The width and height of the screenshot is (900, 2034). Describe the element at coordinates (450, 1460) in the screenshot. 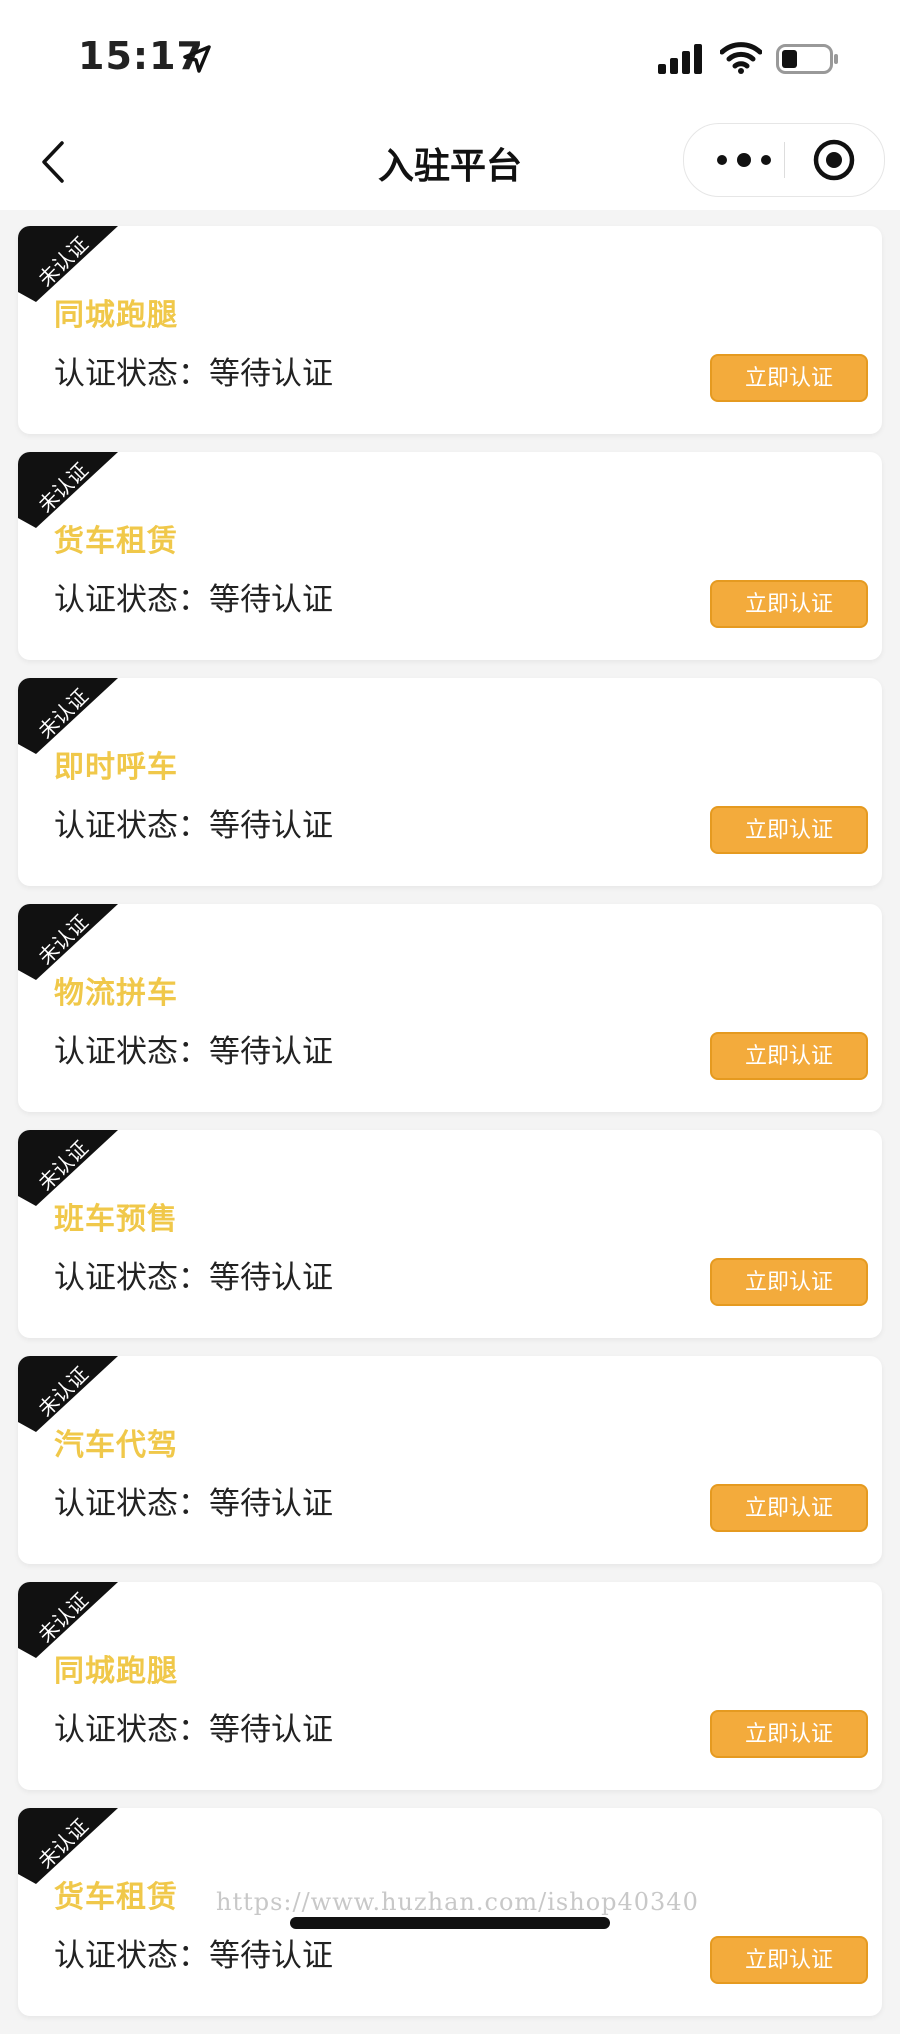

I see `platform-card: 未认证汽车代驾认证状态：等待认证 立即认证` at that location.